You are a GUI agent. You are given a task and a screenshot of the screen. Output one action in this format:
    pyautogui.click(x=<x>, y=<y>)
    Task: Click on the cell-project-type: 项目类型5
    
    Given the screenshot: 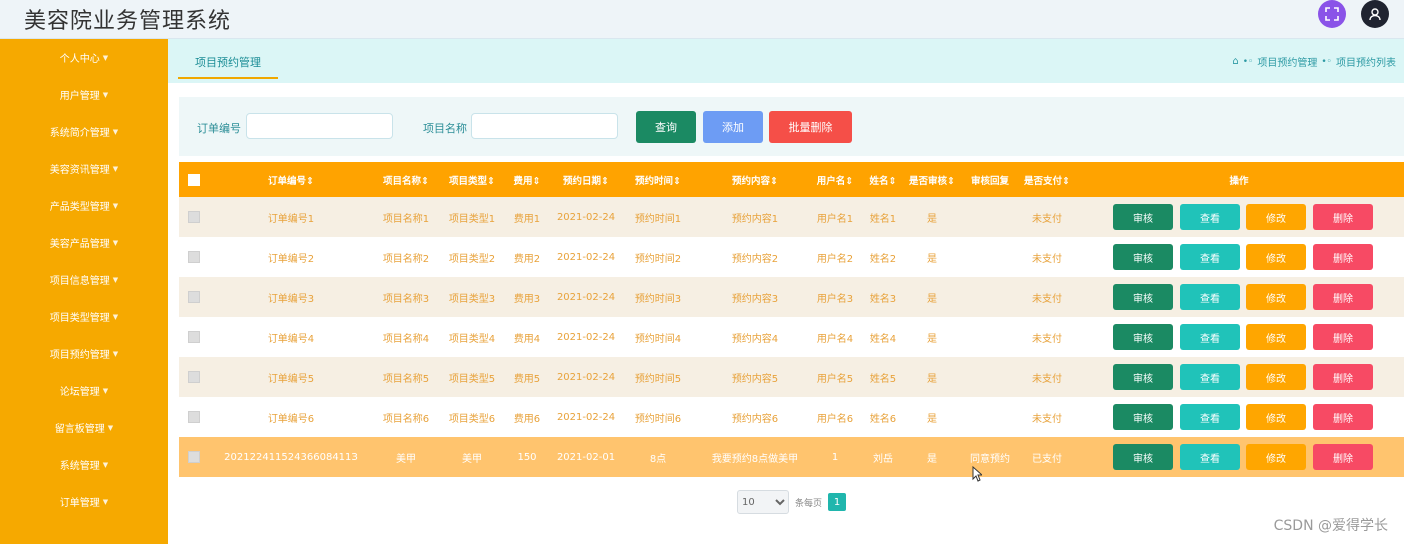 What is the action you would take?
    pyautogui.click(x=472, y=379)
    